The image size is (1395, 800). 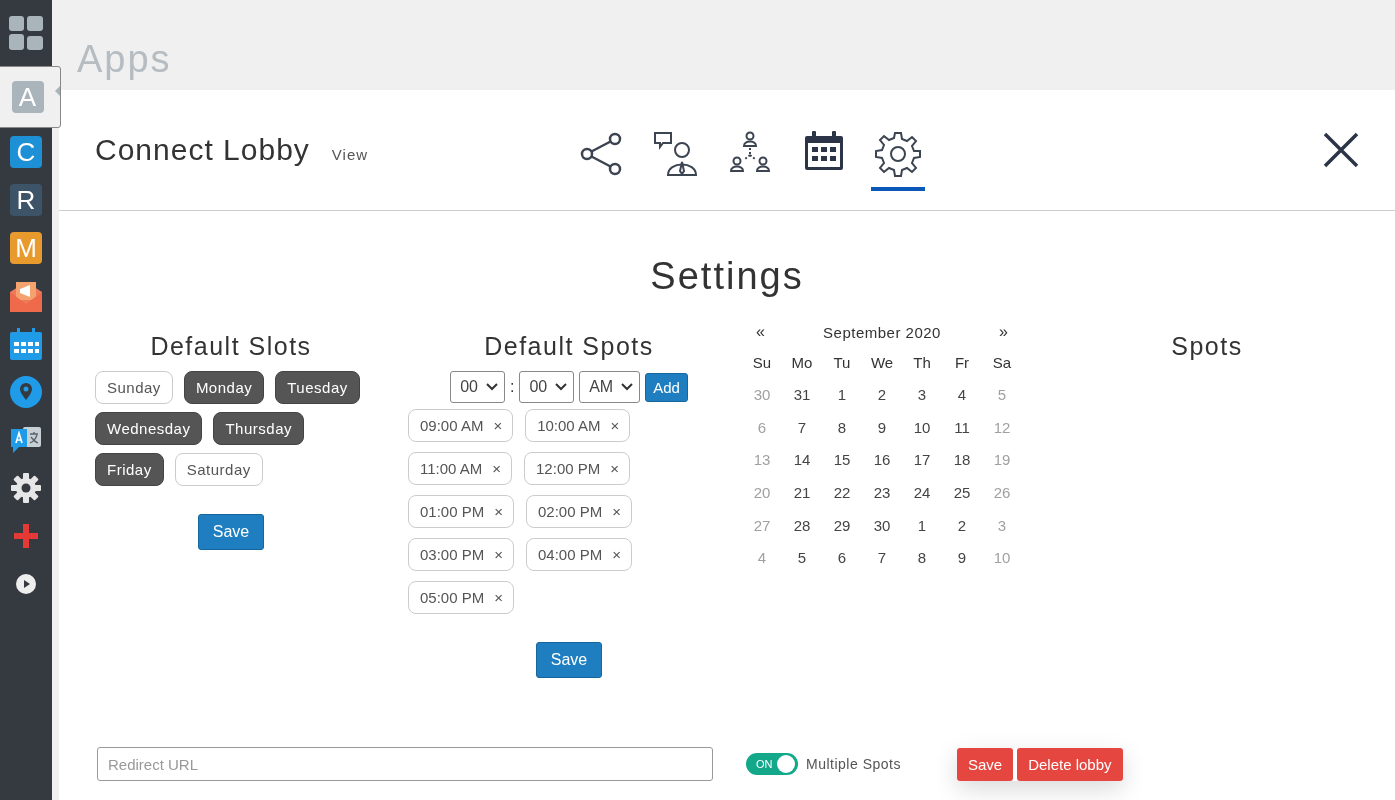 I want to click on time-label: 11:00 AM, so click(x=451, y=468).